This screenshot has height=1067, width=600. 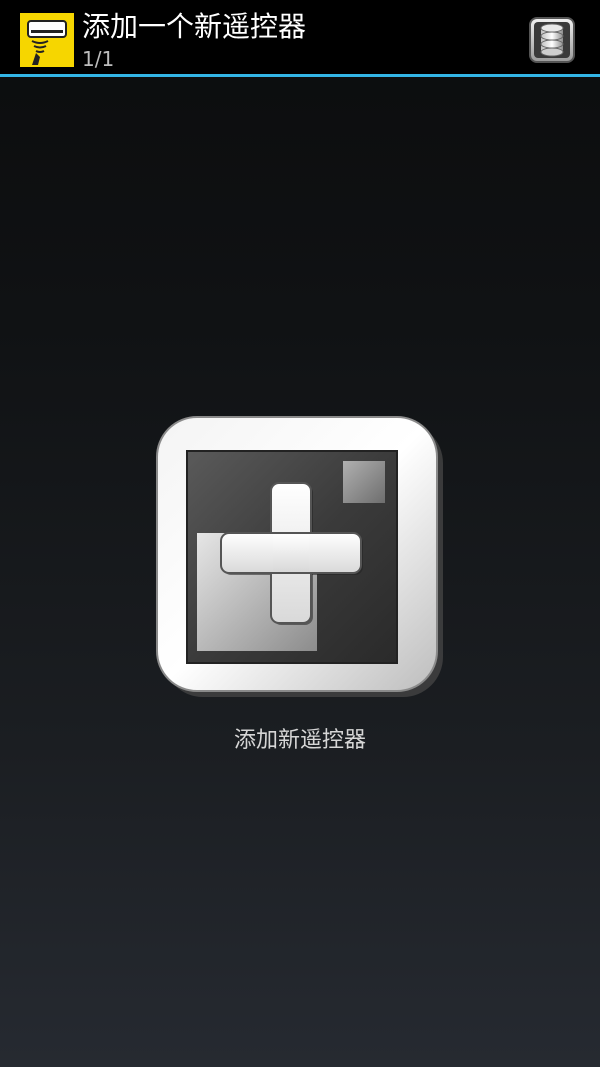 What do you see at coordinates (194, 26) in the screenshot?
I see `page-title: 添加一个新遥控器` at bounding box center [194, 26].